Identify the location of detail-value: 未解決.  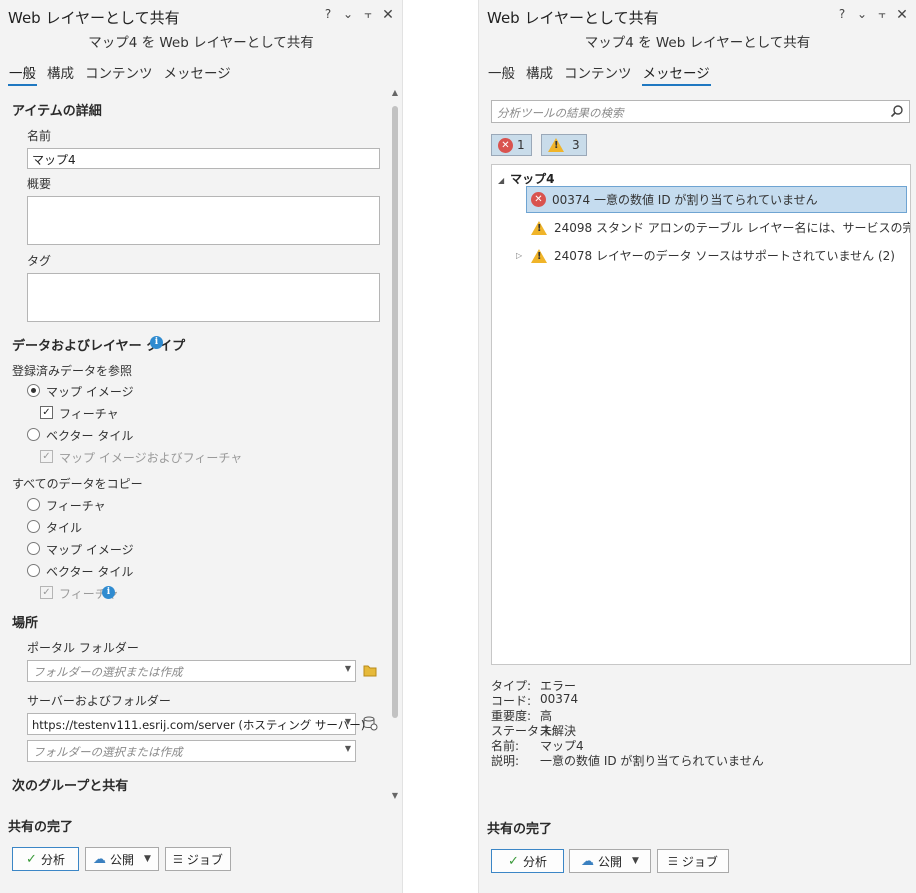
(558, 731).